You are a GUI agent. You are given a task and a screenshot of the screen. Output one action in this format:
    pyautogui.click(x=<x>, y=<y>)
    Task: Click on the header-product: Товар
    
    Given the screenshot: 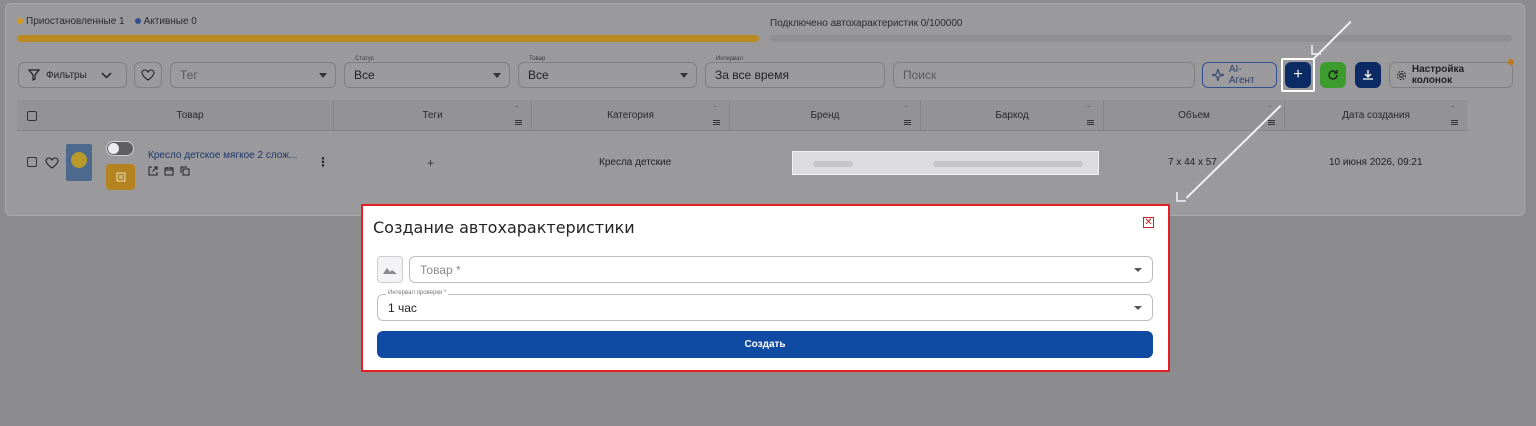 What is the action you would take?
    pyautogui.click(x=190, y=115)
    